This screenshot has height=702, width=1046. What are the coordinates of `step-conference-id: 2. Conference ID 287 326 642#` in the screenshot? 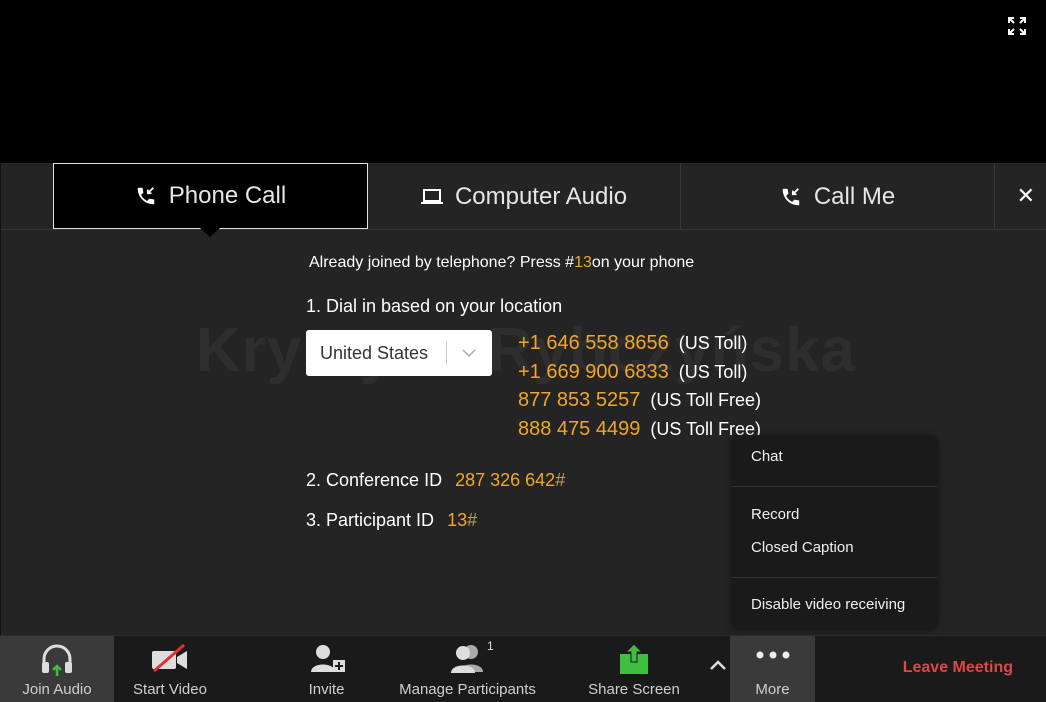 It's located at (435, 480).